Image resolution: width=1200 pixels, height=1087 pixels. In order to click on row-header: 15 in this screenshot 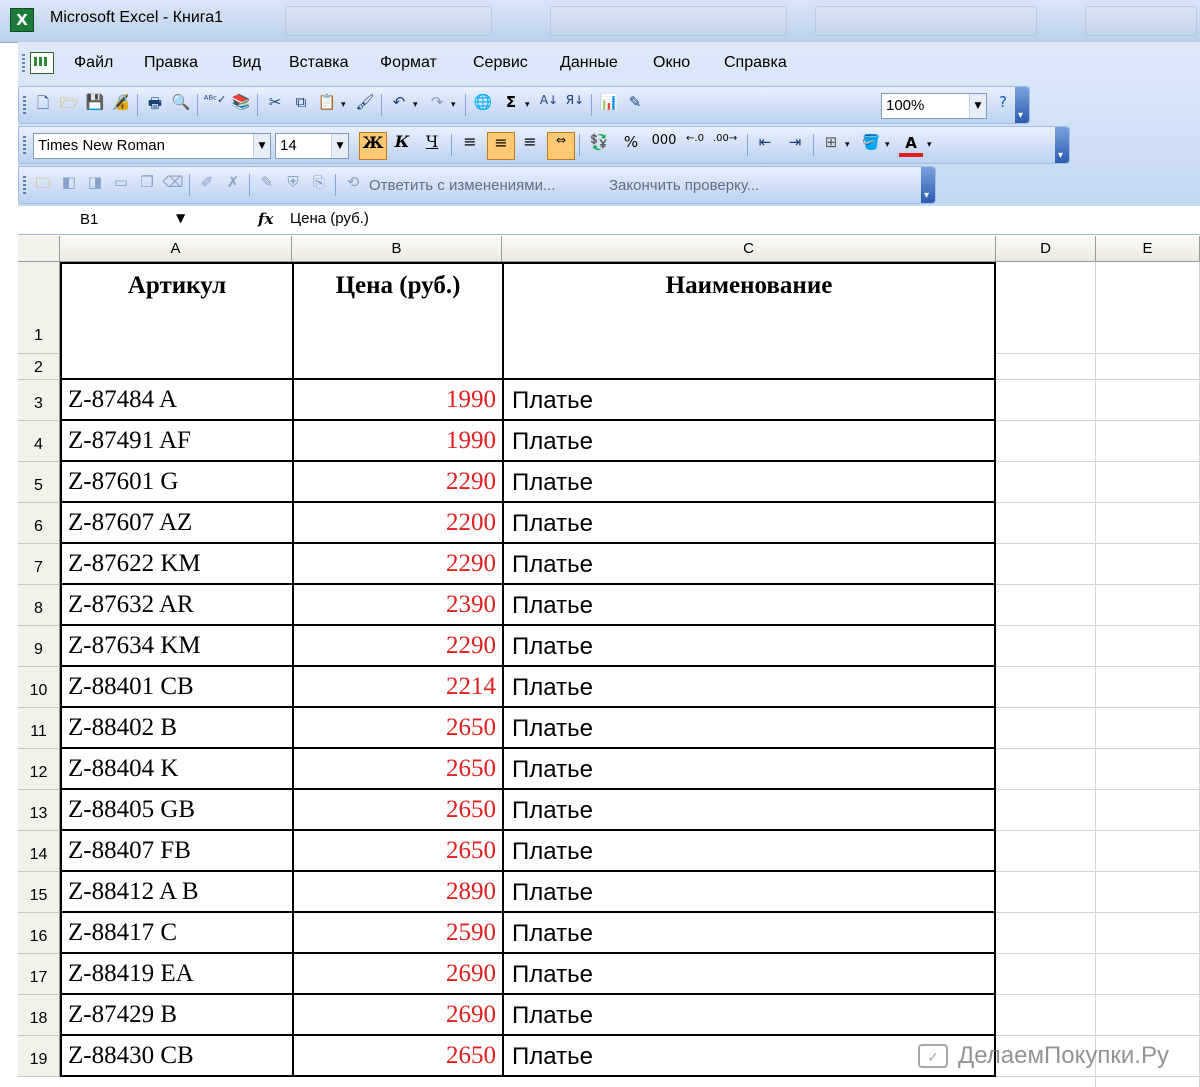, I will do `click(39, 892)`.